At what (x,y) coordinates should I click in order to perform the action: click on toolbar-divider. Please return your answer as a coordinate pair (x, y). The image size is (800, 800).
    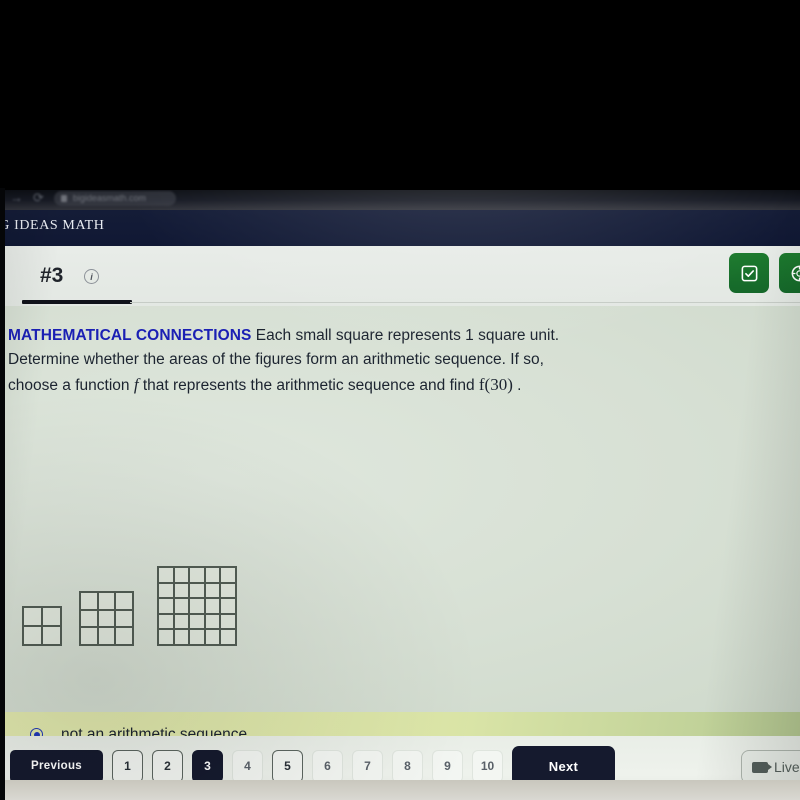
    Looking at the image, I should click on (465, 302).